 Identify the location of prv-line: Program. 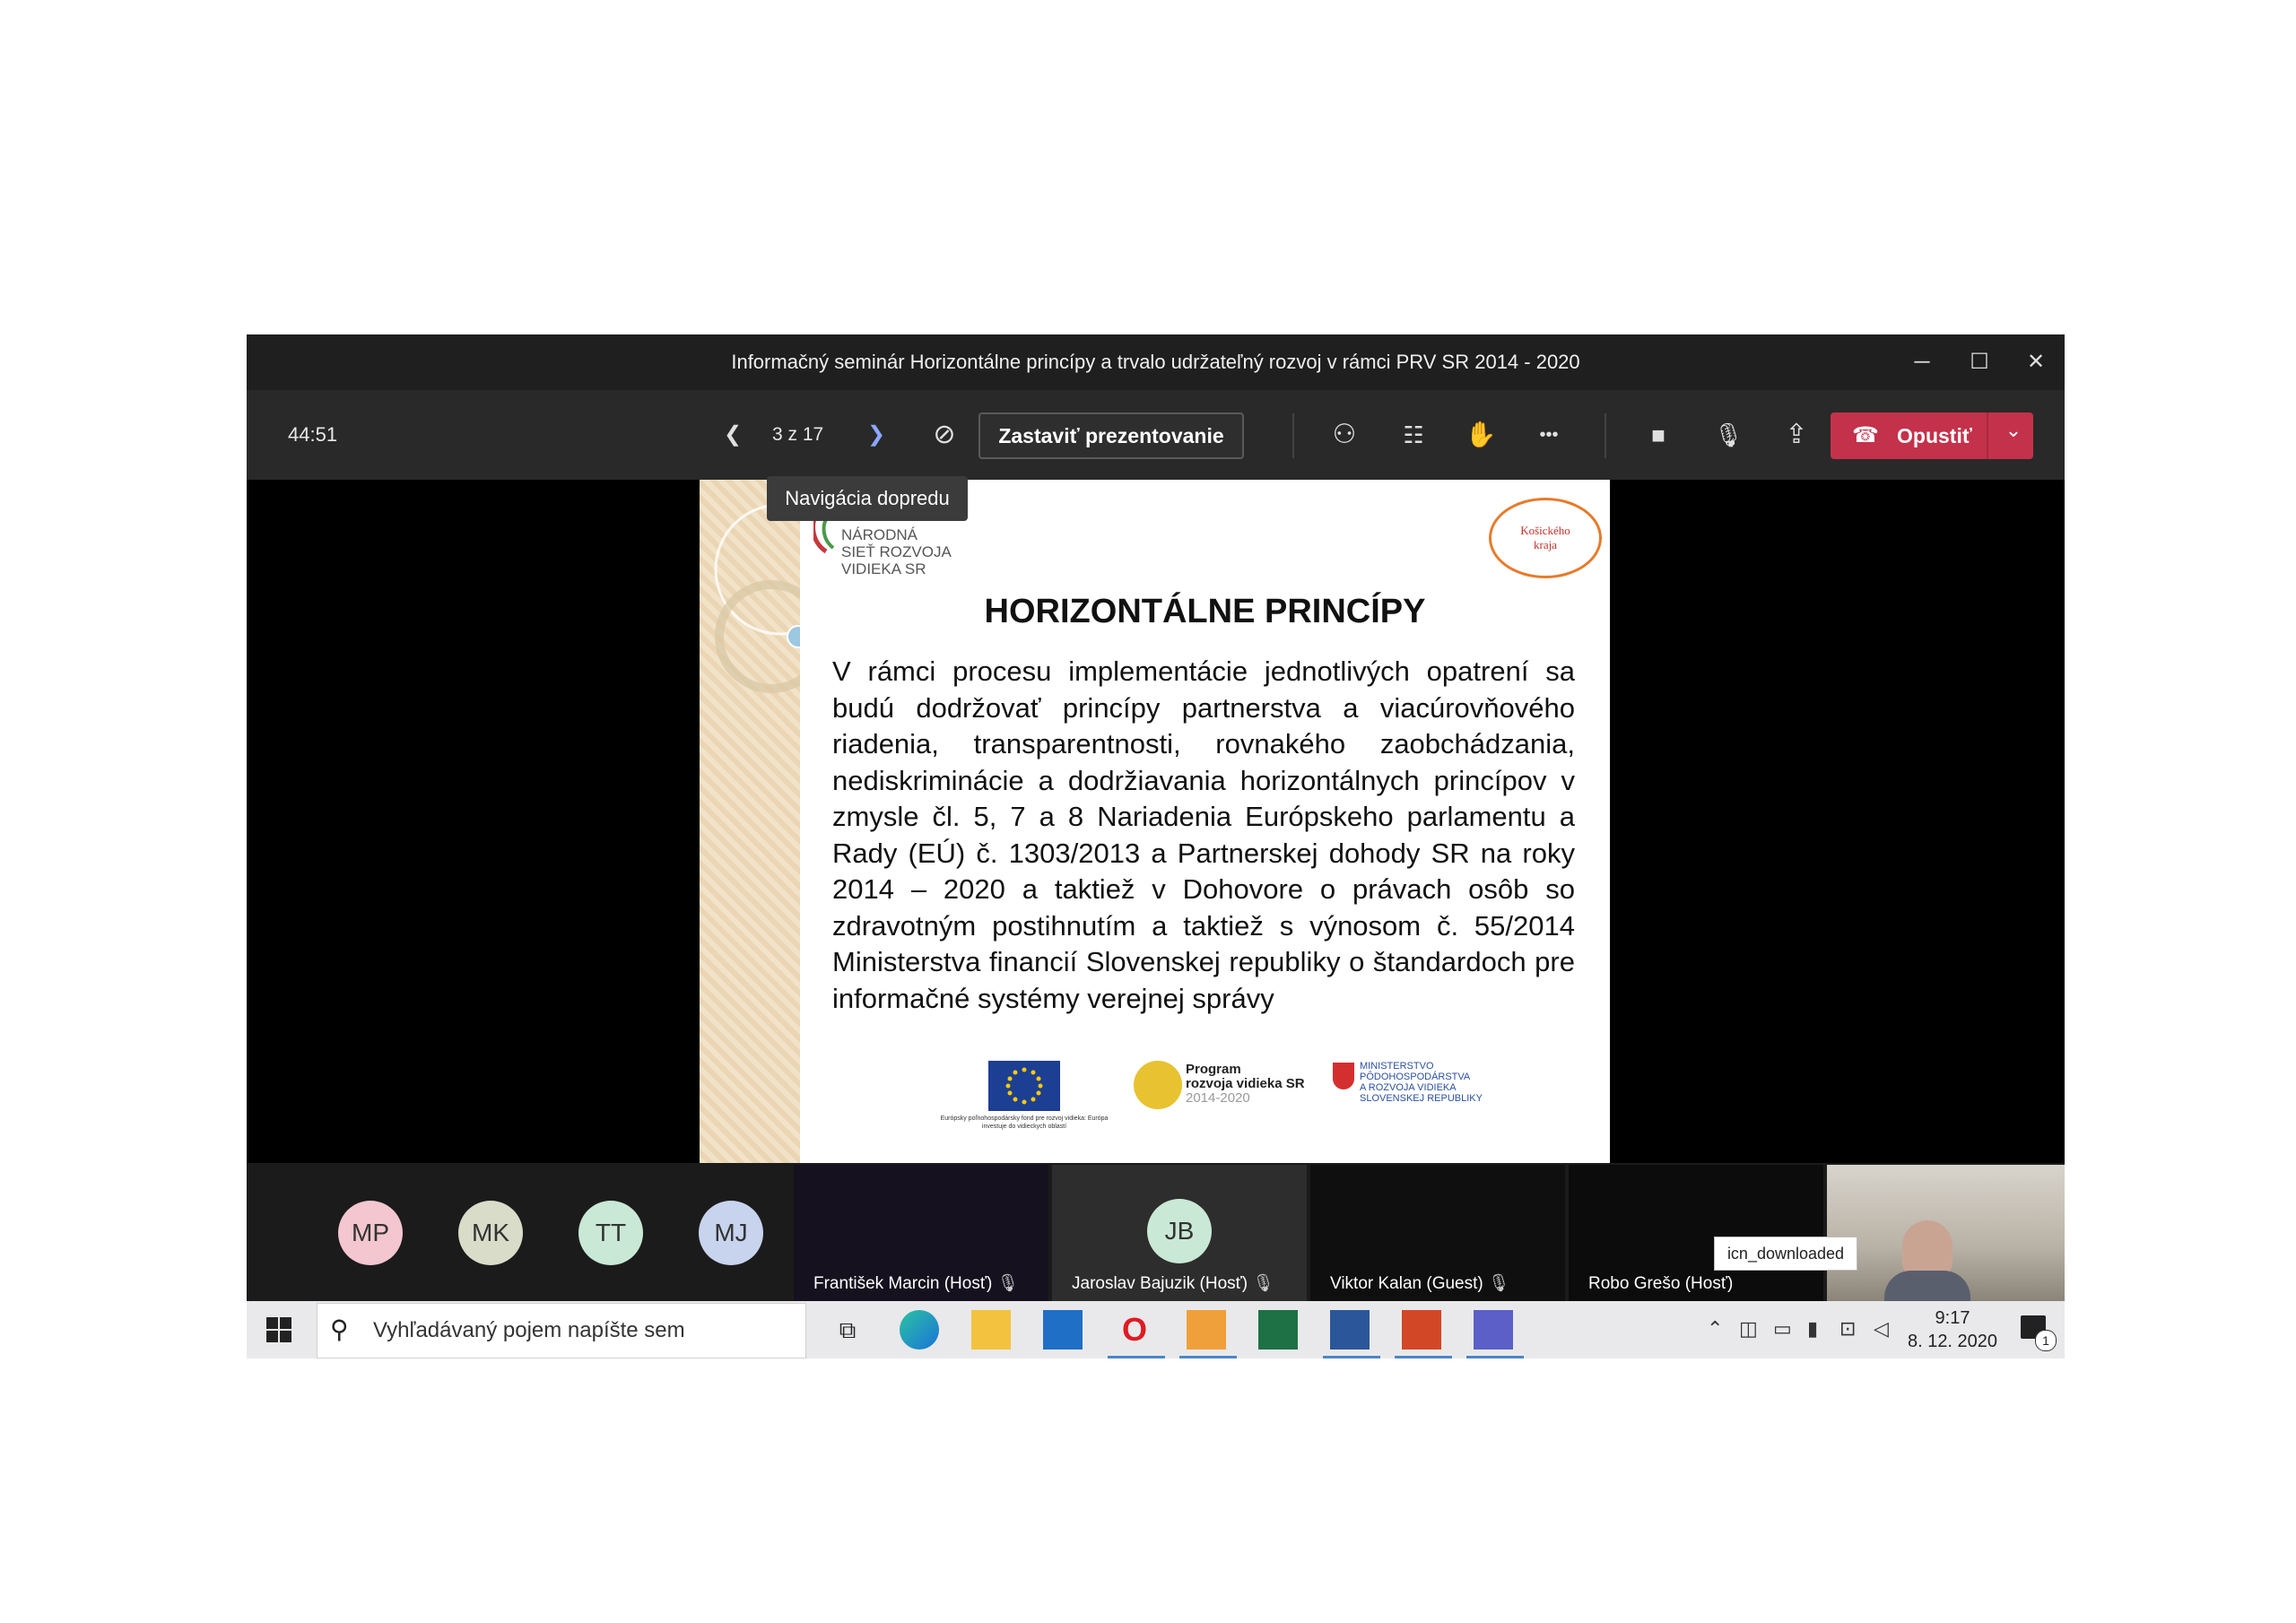
(1213, 1069).